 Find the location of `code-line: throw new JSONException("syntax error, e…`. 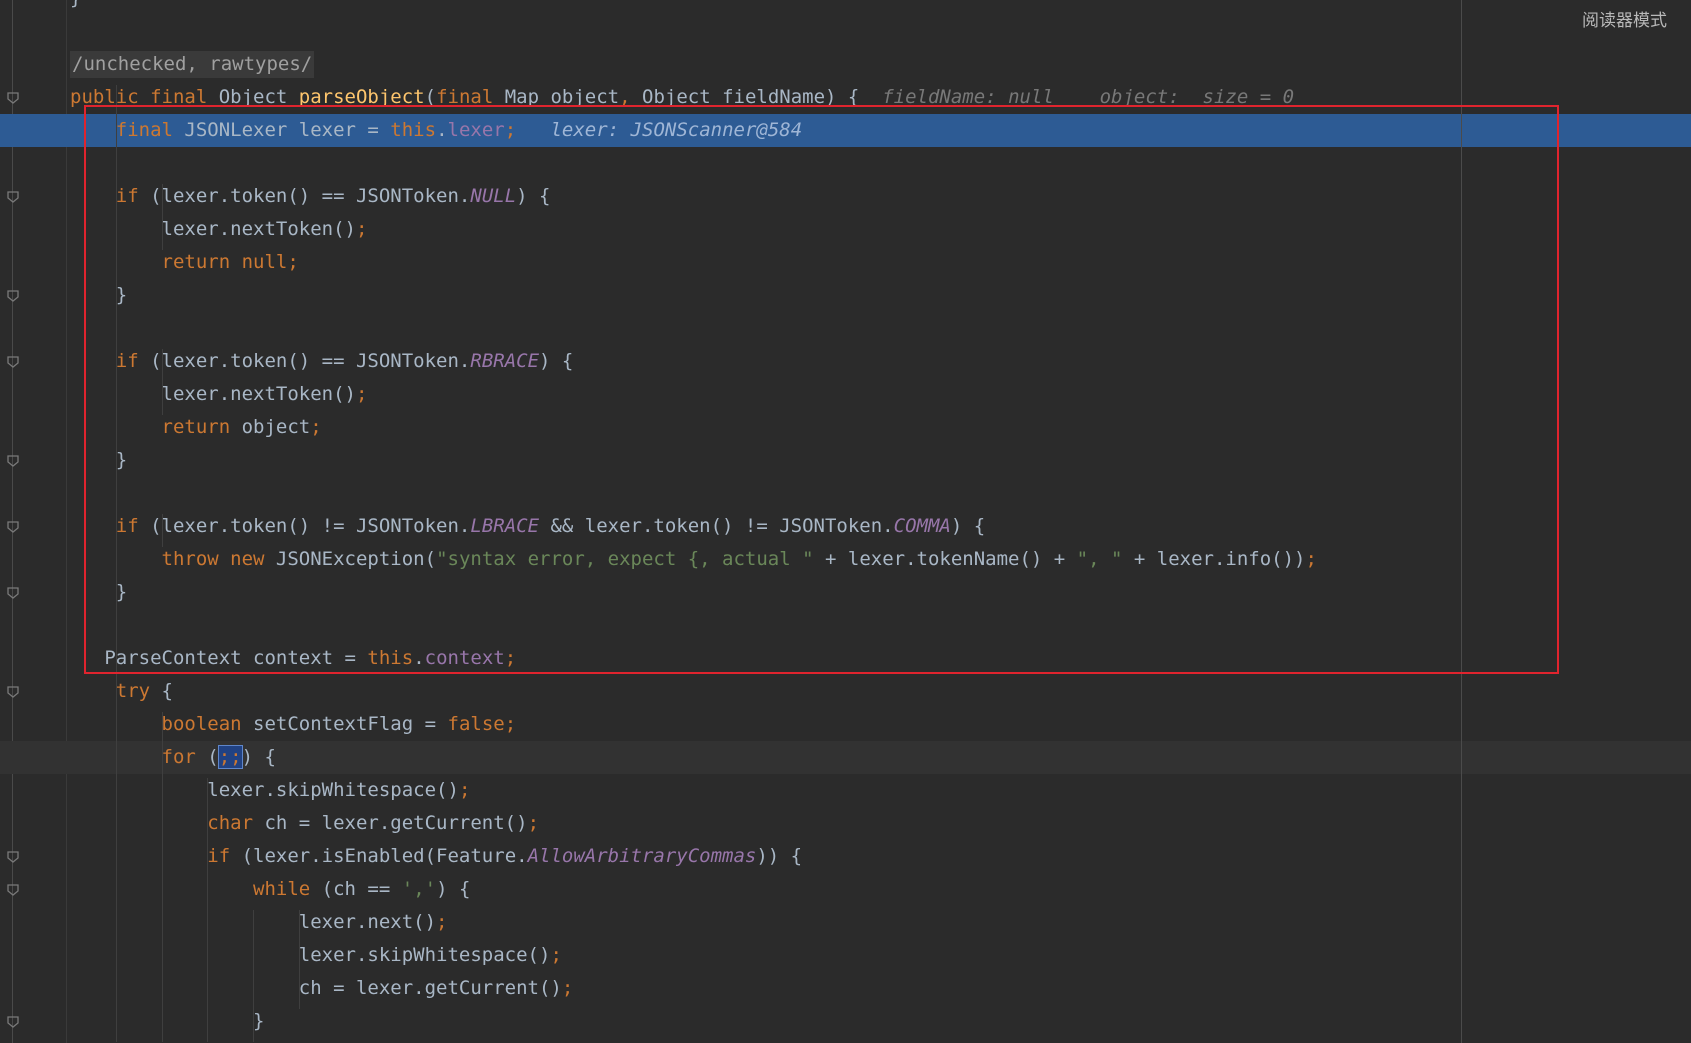

code-line: throw new JSONException("syntax error, e… is located at coordinates (845, 559).